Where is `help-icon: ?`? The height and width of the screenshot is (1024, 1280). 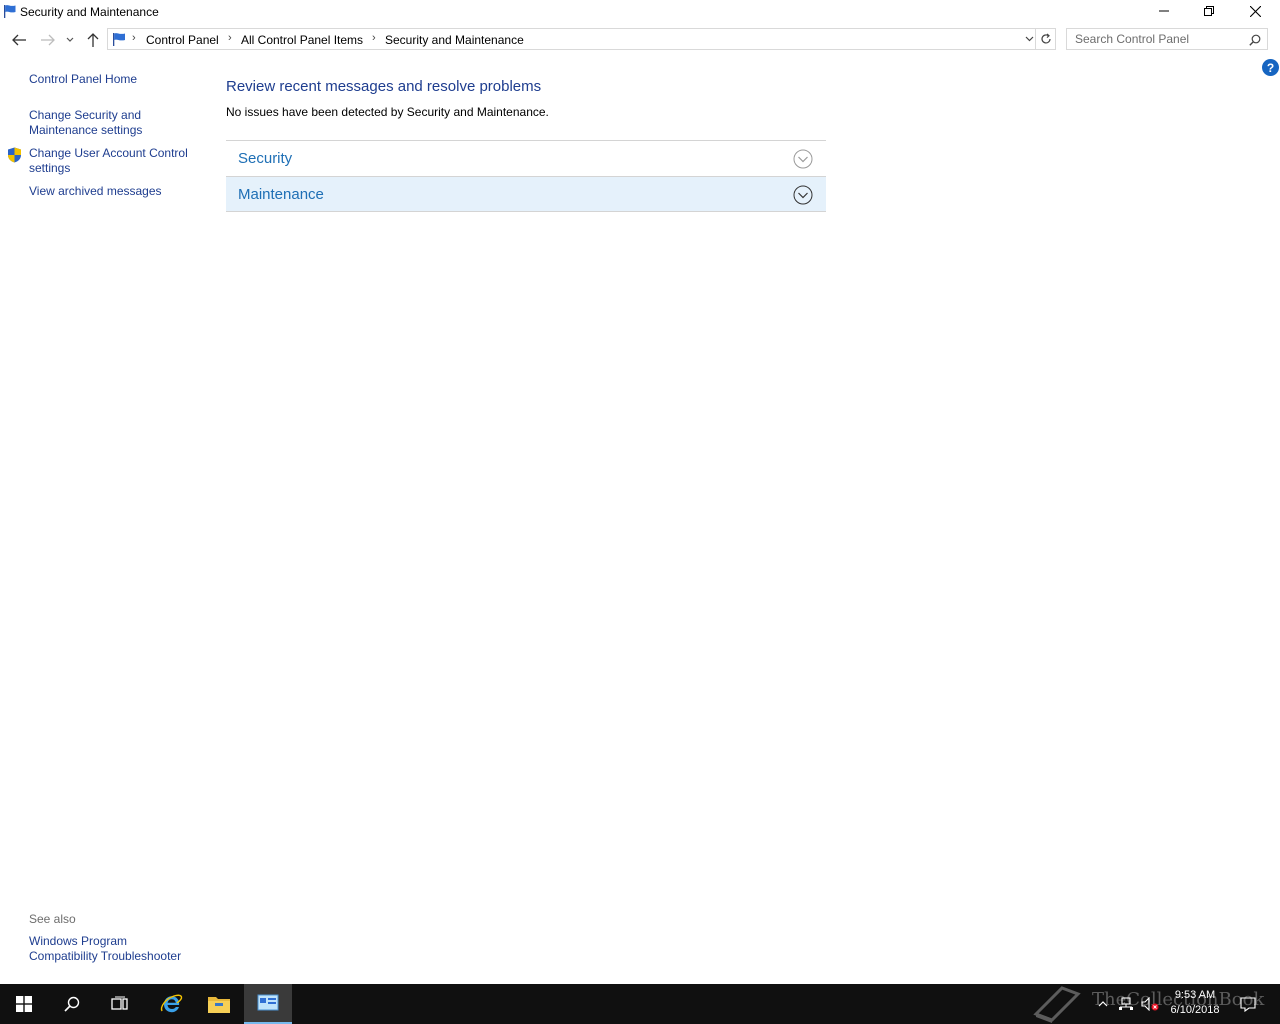 help-icon: ? is located at coordinates (1270, 67).